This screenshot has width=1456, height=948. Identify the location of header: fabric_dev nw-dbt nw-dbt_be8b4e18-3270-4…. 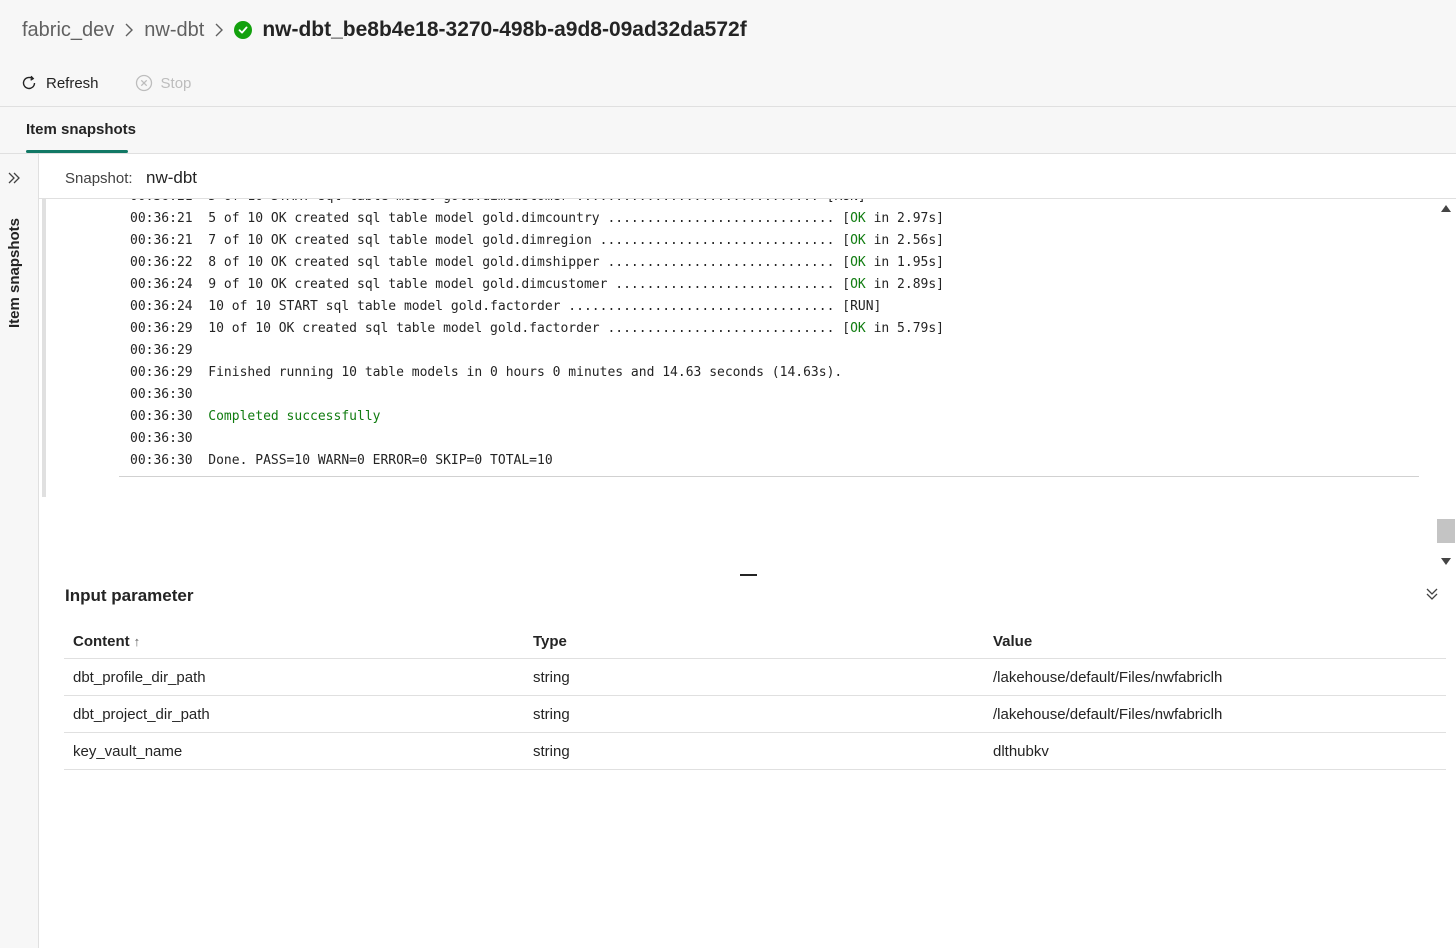
(728, 53).